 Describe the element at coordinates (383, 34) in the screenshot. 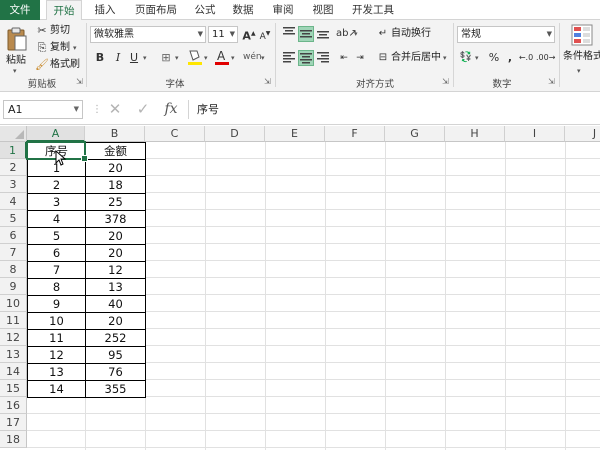

I see `wrap-text-icon: ↵` at that location.